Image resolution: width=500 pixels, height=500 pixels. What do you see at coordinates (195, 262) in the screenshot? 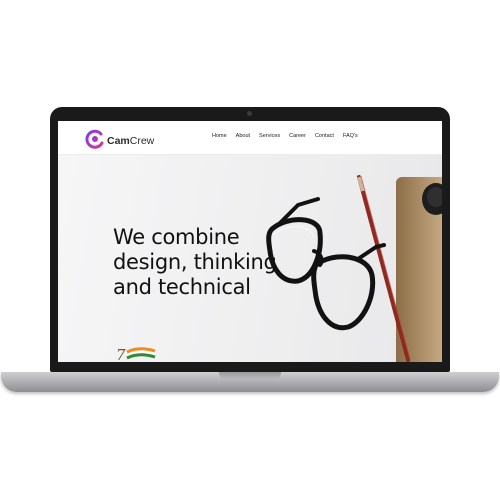
I see `hero-line-2: design, thinking` at bounding box center [195, 262].